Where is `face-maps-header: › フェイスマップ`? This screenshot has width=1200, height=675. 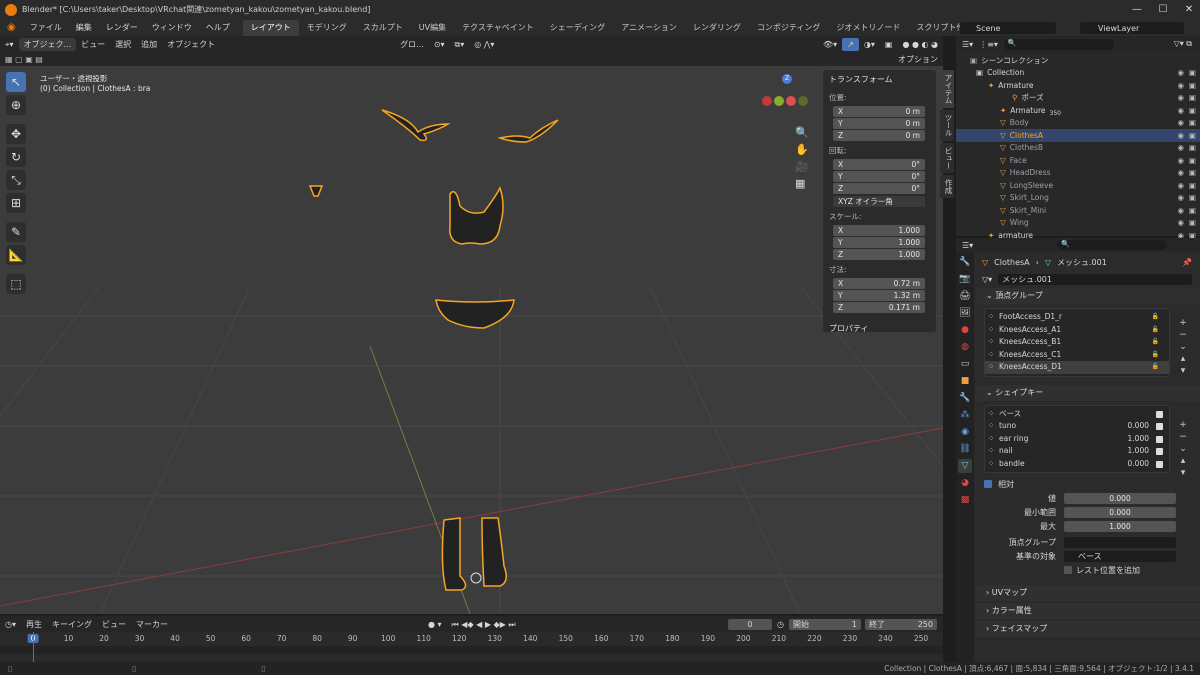
face-maps-header: › フェイスマップ is located at coordinates (1088, 629).